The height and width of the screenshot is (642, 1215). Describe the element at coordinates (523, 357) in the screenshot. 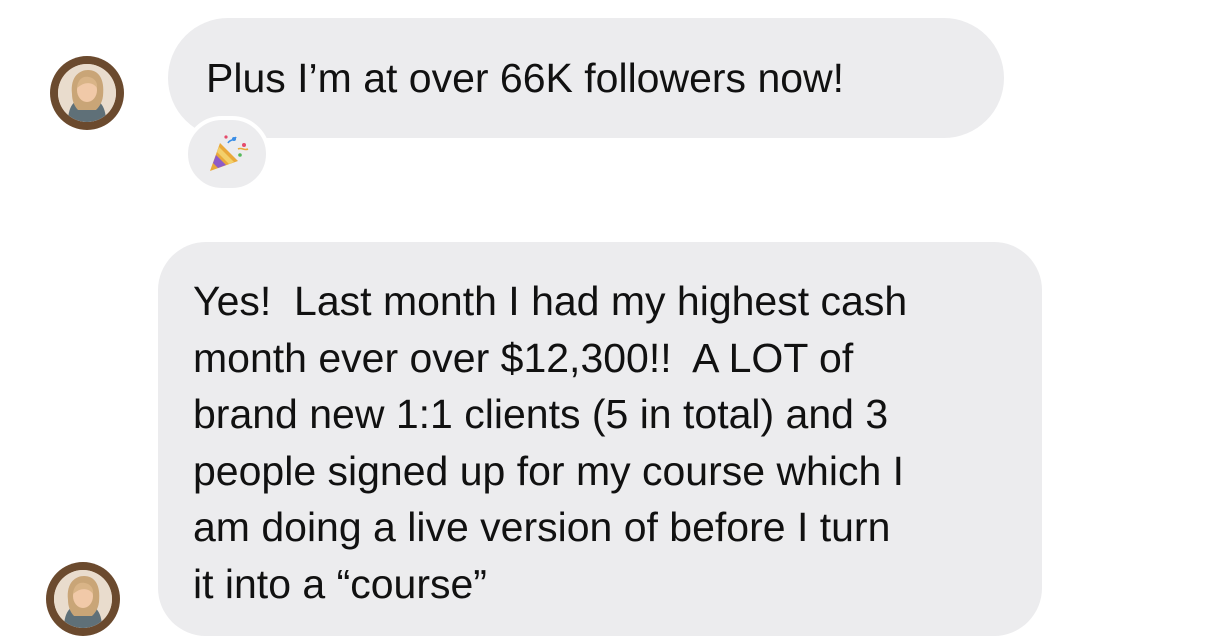

I see `message-text-line: month ever over $12,300!! A LOT of` at that location.